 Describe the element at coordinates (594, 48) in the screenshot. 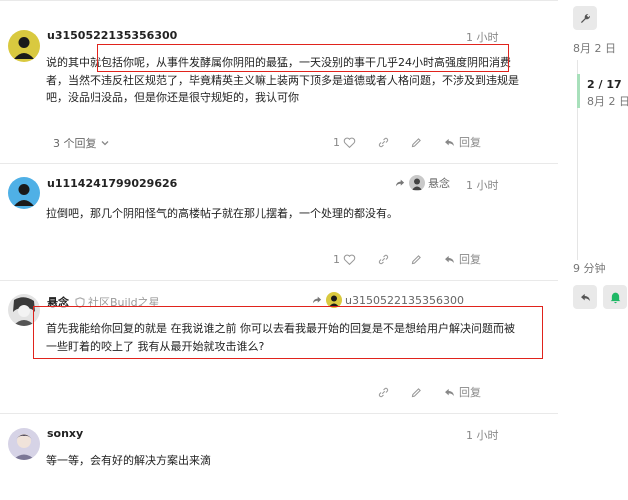

I see `timeline-top-date: 8月 2 日` at that location.